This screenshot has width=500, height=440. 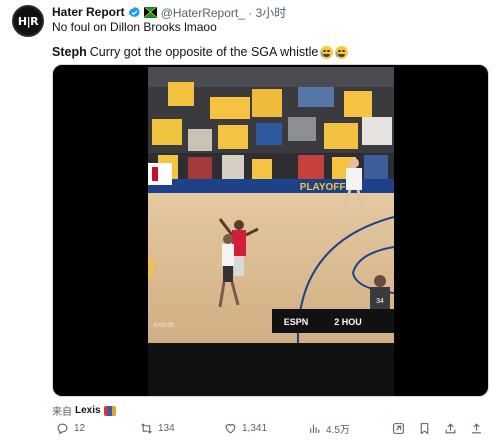 What do you see at coordinates (315, 428) in the screenshot?
I see `views-icon` at bounding box center [315, 428].